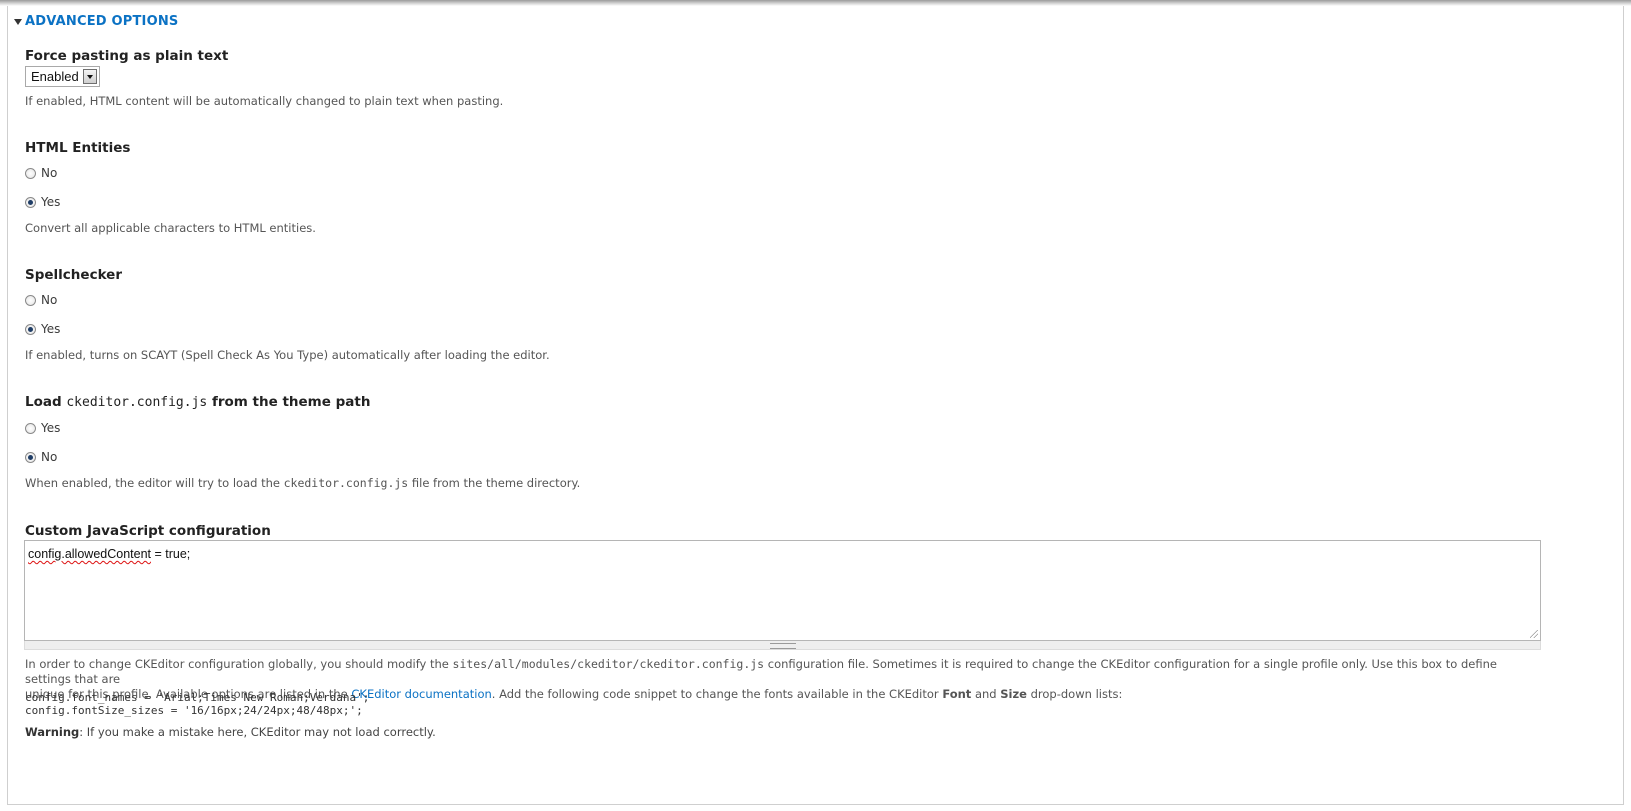 This screenshot has width=1631, height=811. What do you see at coordinates (127, 56) in the screenshot?
I see `force-paste-label: Force pasting as plain text` at bounding box center [127, 56].